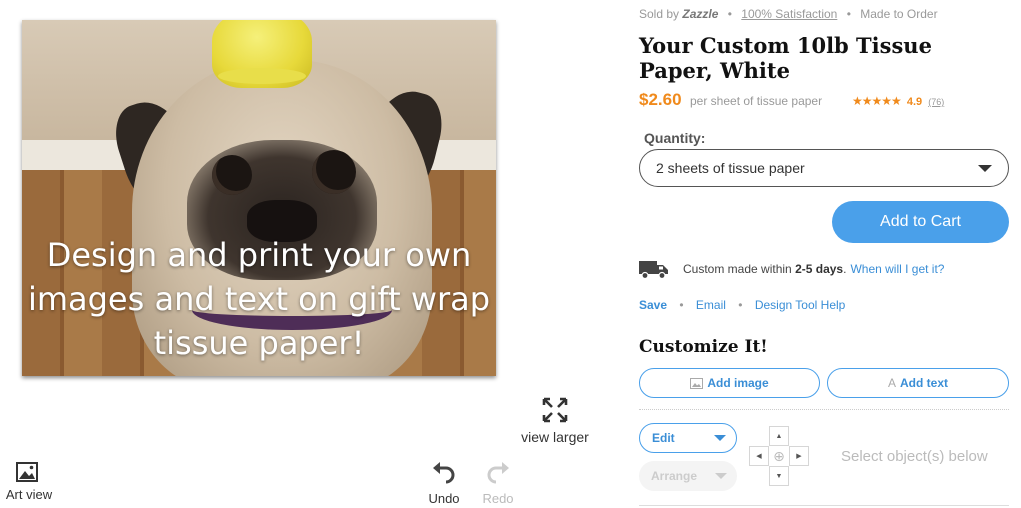  What do you see at coordinates (663, 438) in the screenshot?
I see `edit-label: Edit` at bounding box center [663, 438].